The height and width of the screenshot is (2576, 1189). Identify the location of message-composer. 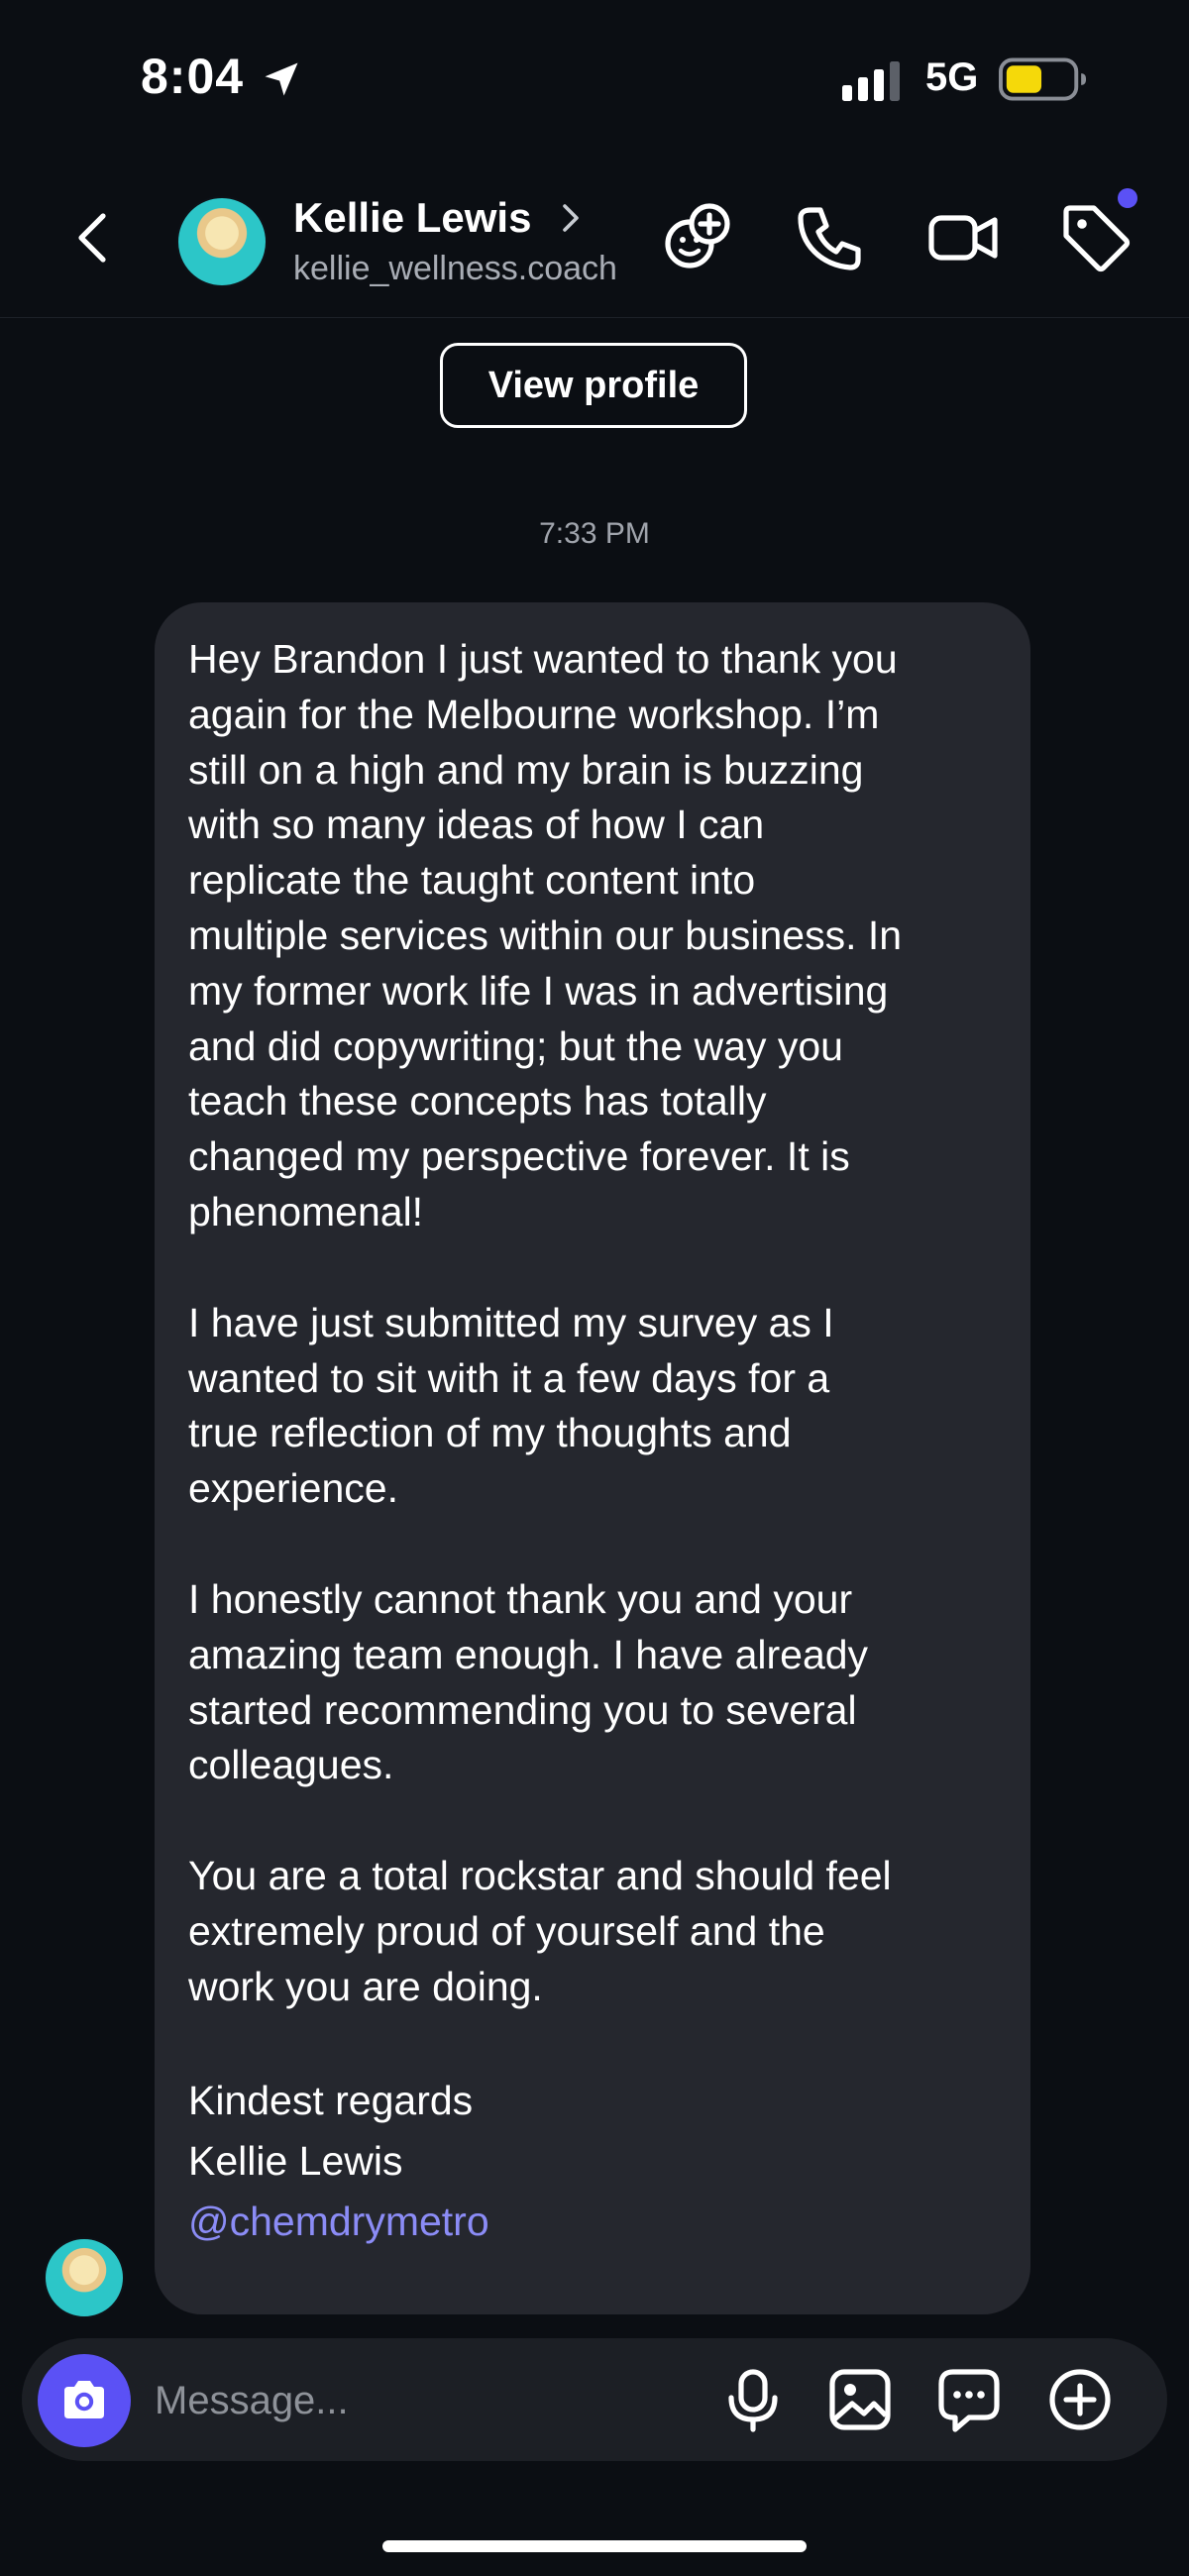
(594, 2399).